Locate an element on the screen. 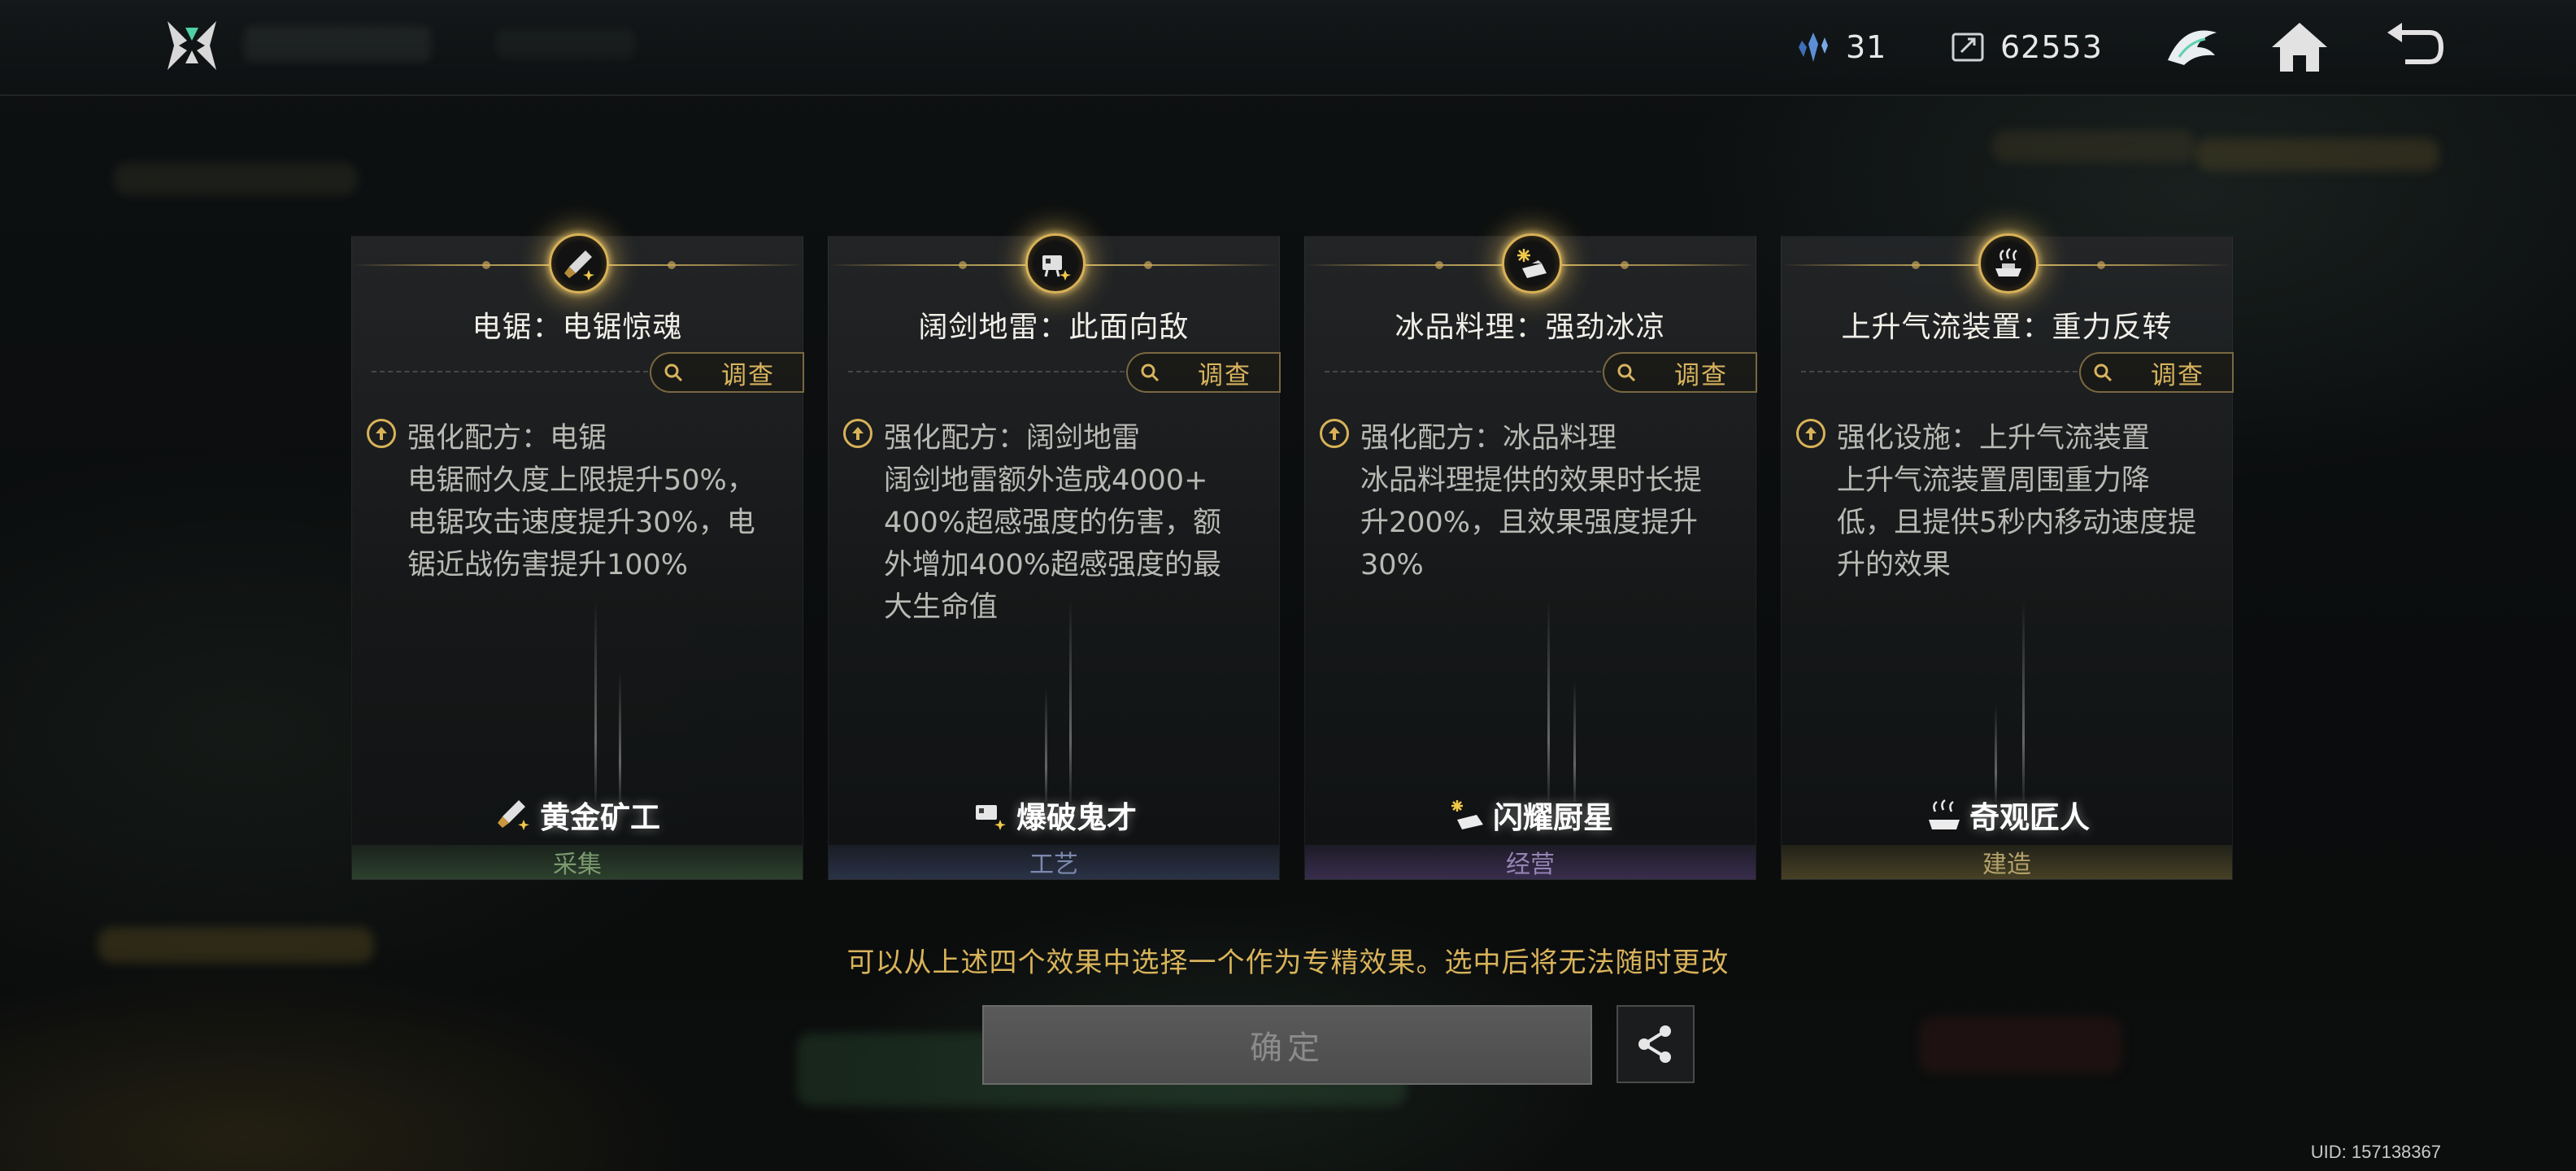 This screenshot has height=1171, width=2576. role-title: 爆破鬼才 is located at coordinates (1054, 815).